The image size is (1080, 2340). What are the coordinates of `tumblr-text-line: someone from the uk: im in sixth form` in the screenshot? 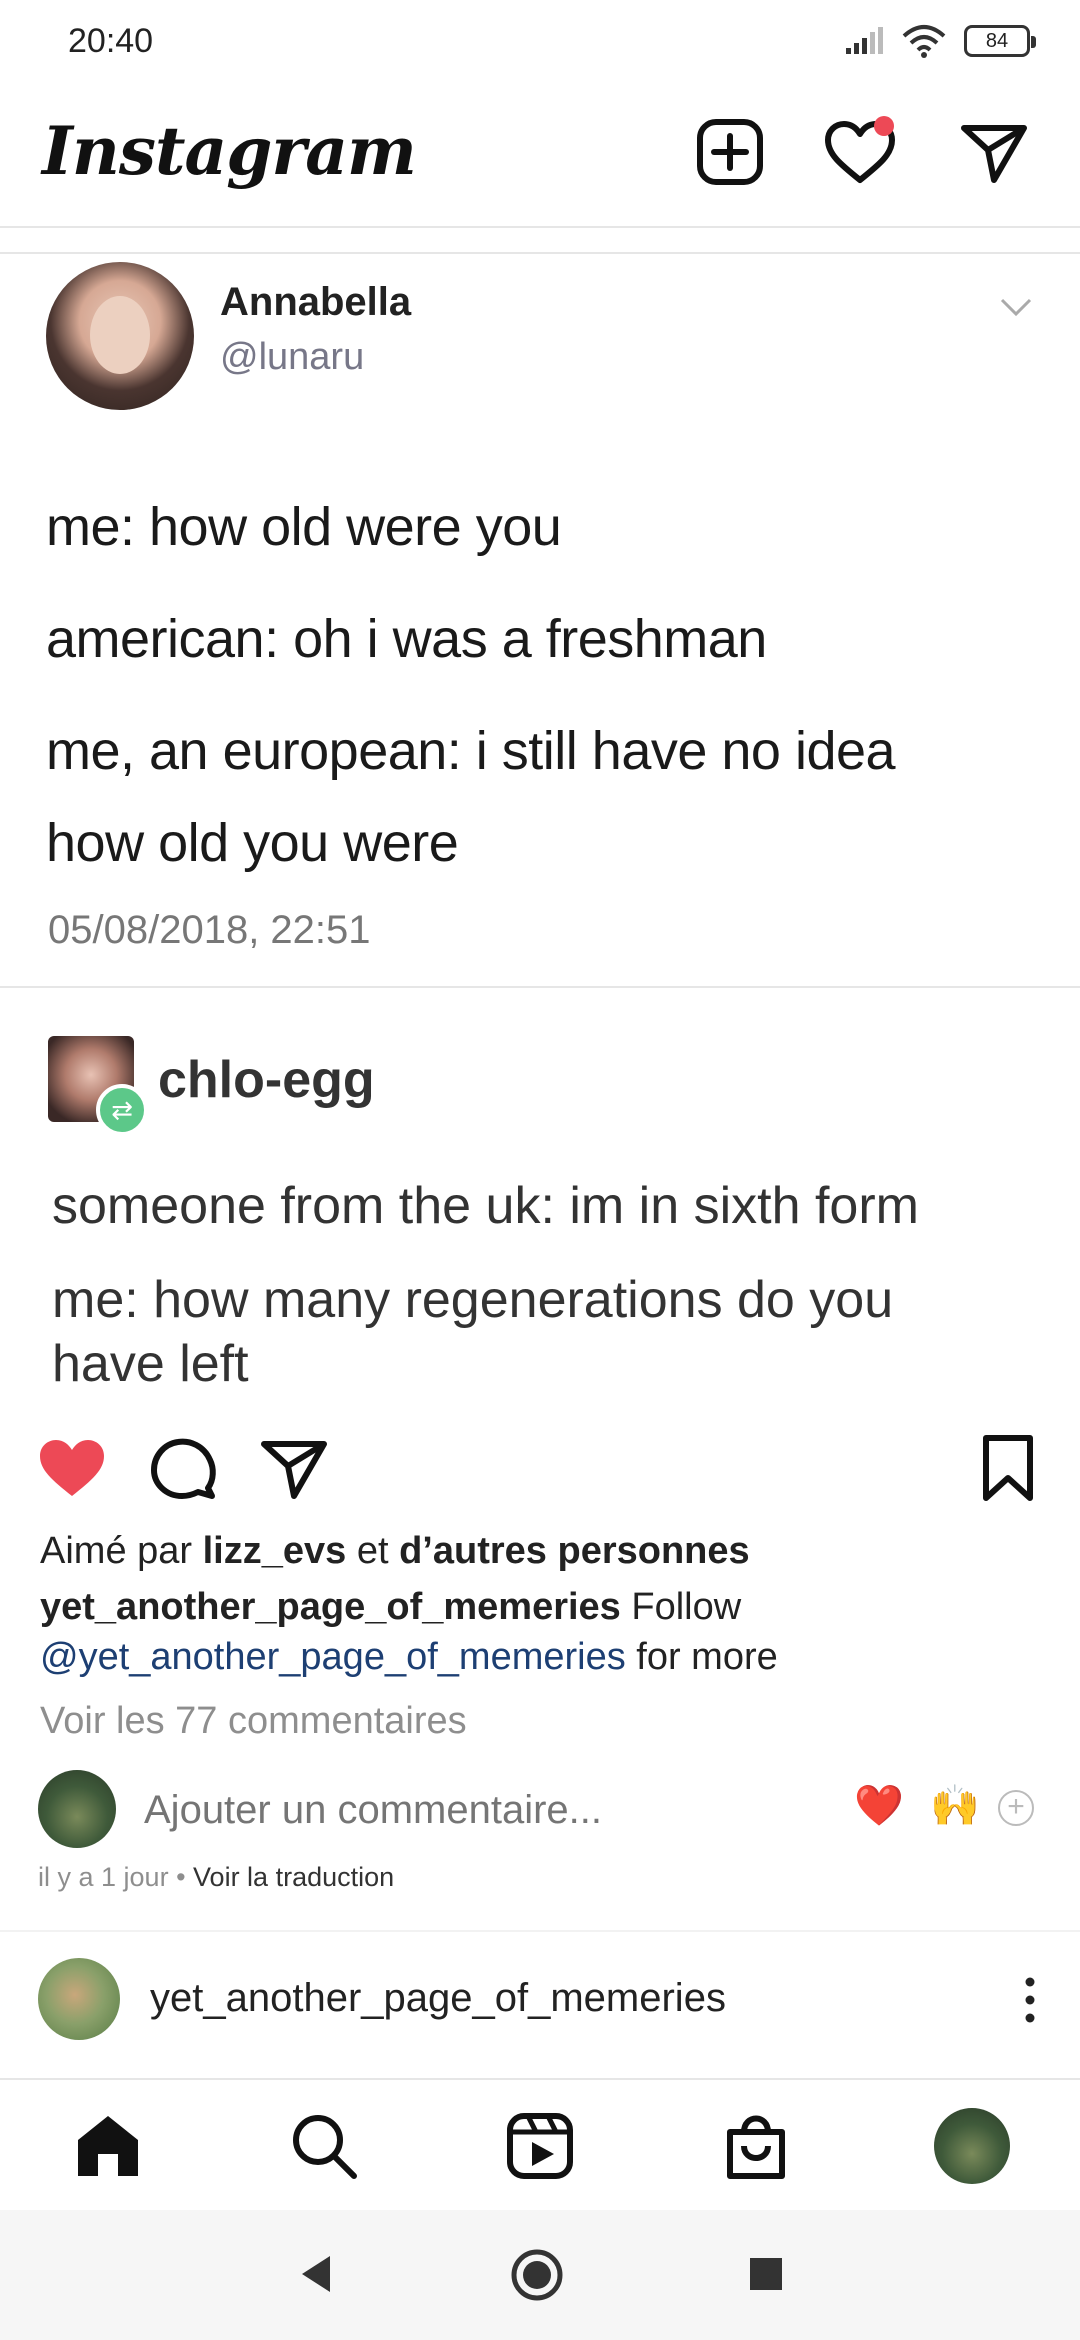 It's located at (485, 1206).